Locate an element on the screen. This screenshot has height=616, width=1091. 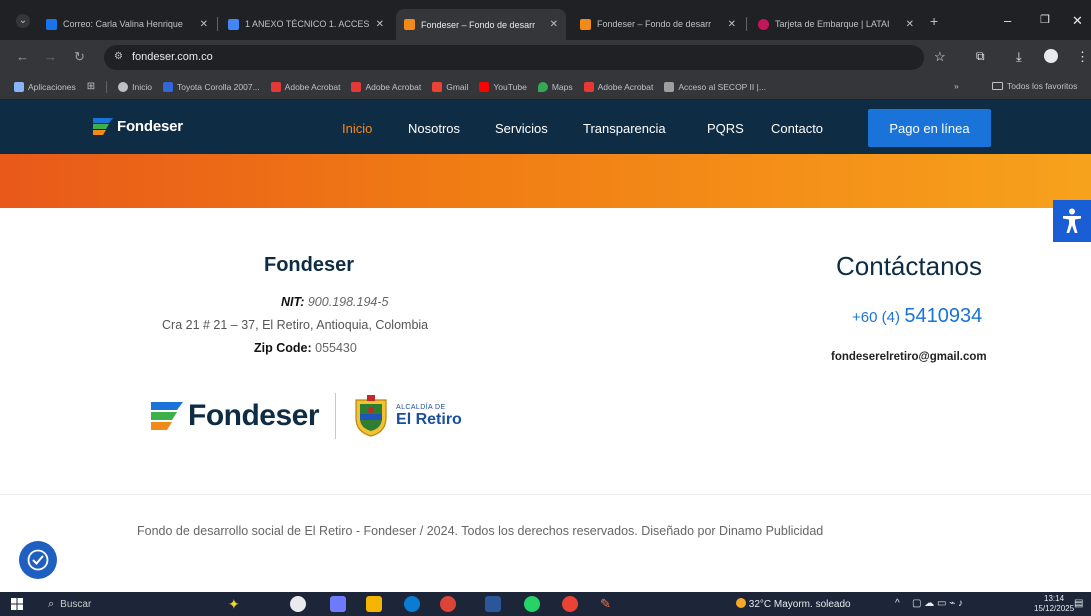
address-bar: ⚙ fondeser.com.co is located at coordinates (514, 57).